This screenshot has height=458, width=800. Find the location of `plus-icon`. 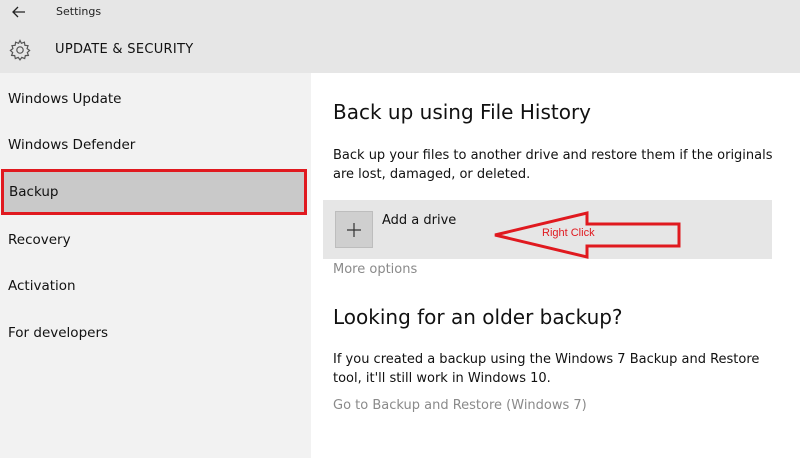

plus-icon is located at coordinates (354, 229).